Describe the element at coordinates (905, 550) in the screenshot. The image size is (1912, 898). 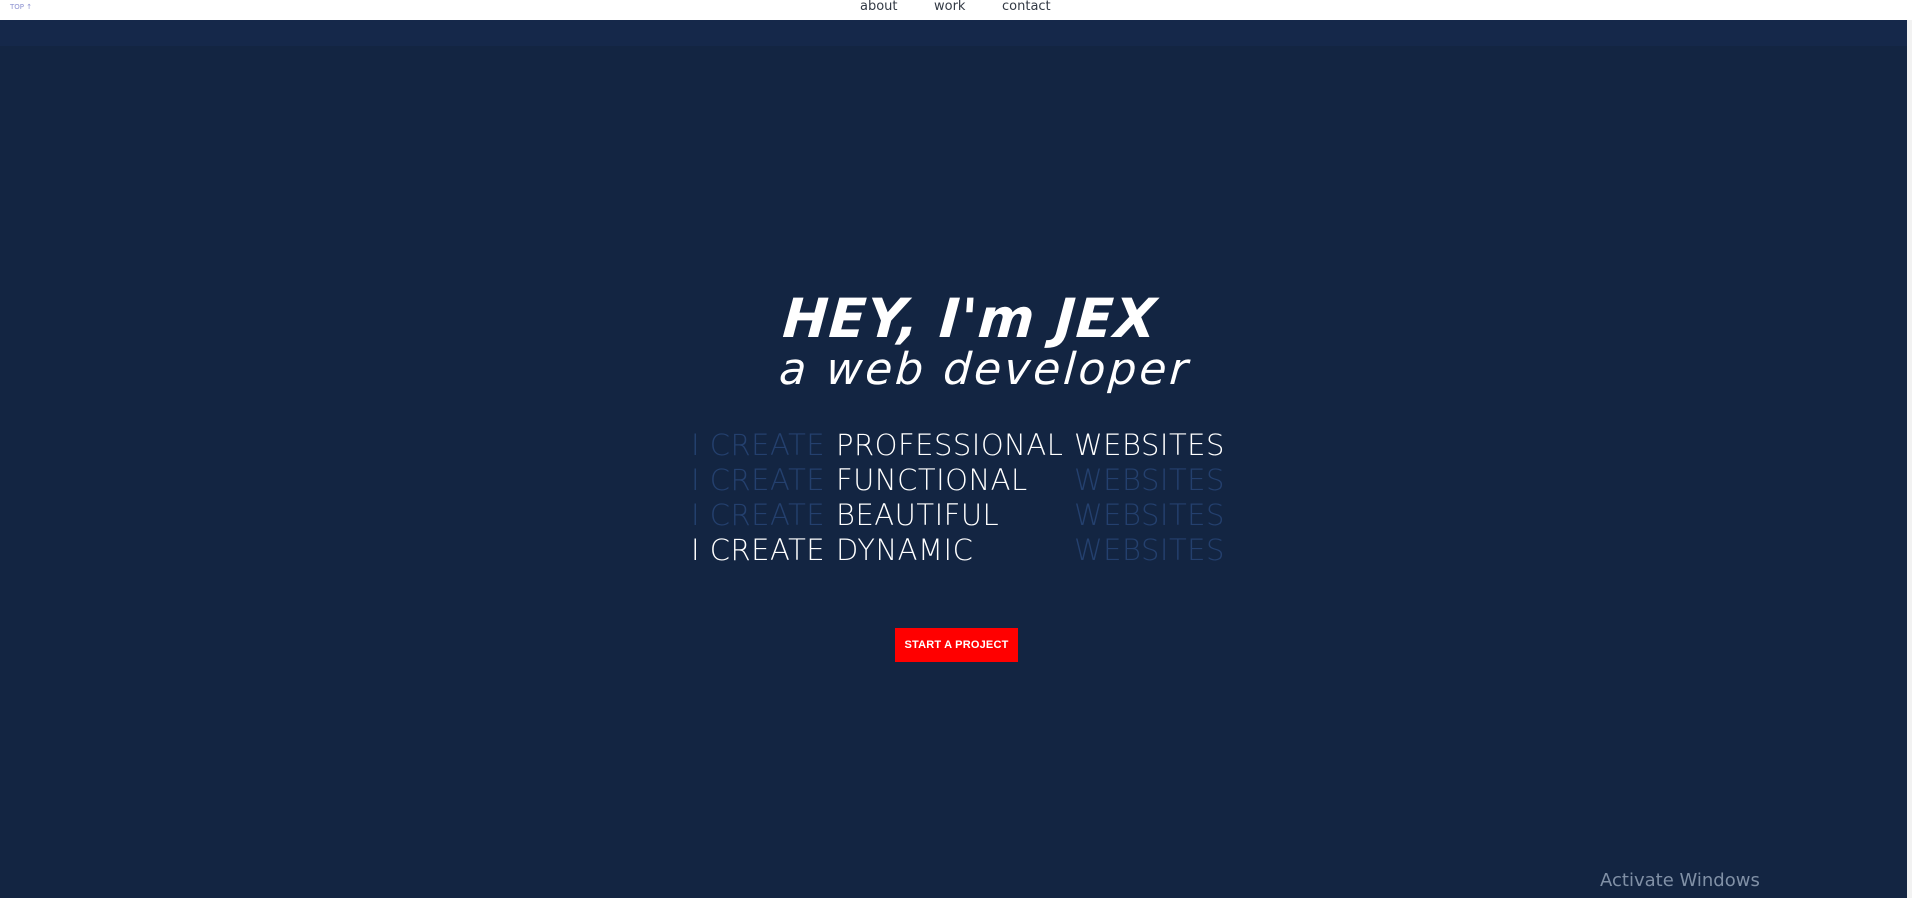
I see `tagline-adjective: DYNAMIC` at that location.